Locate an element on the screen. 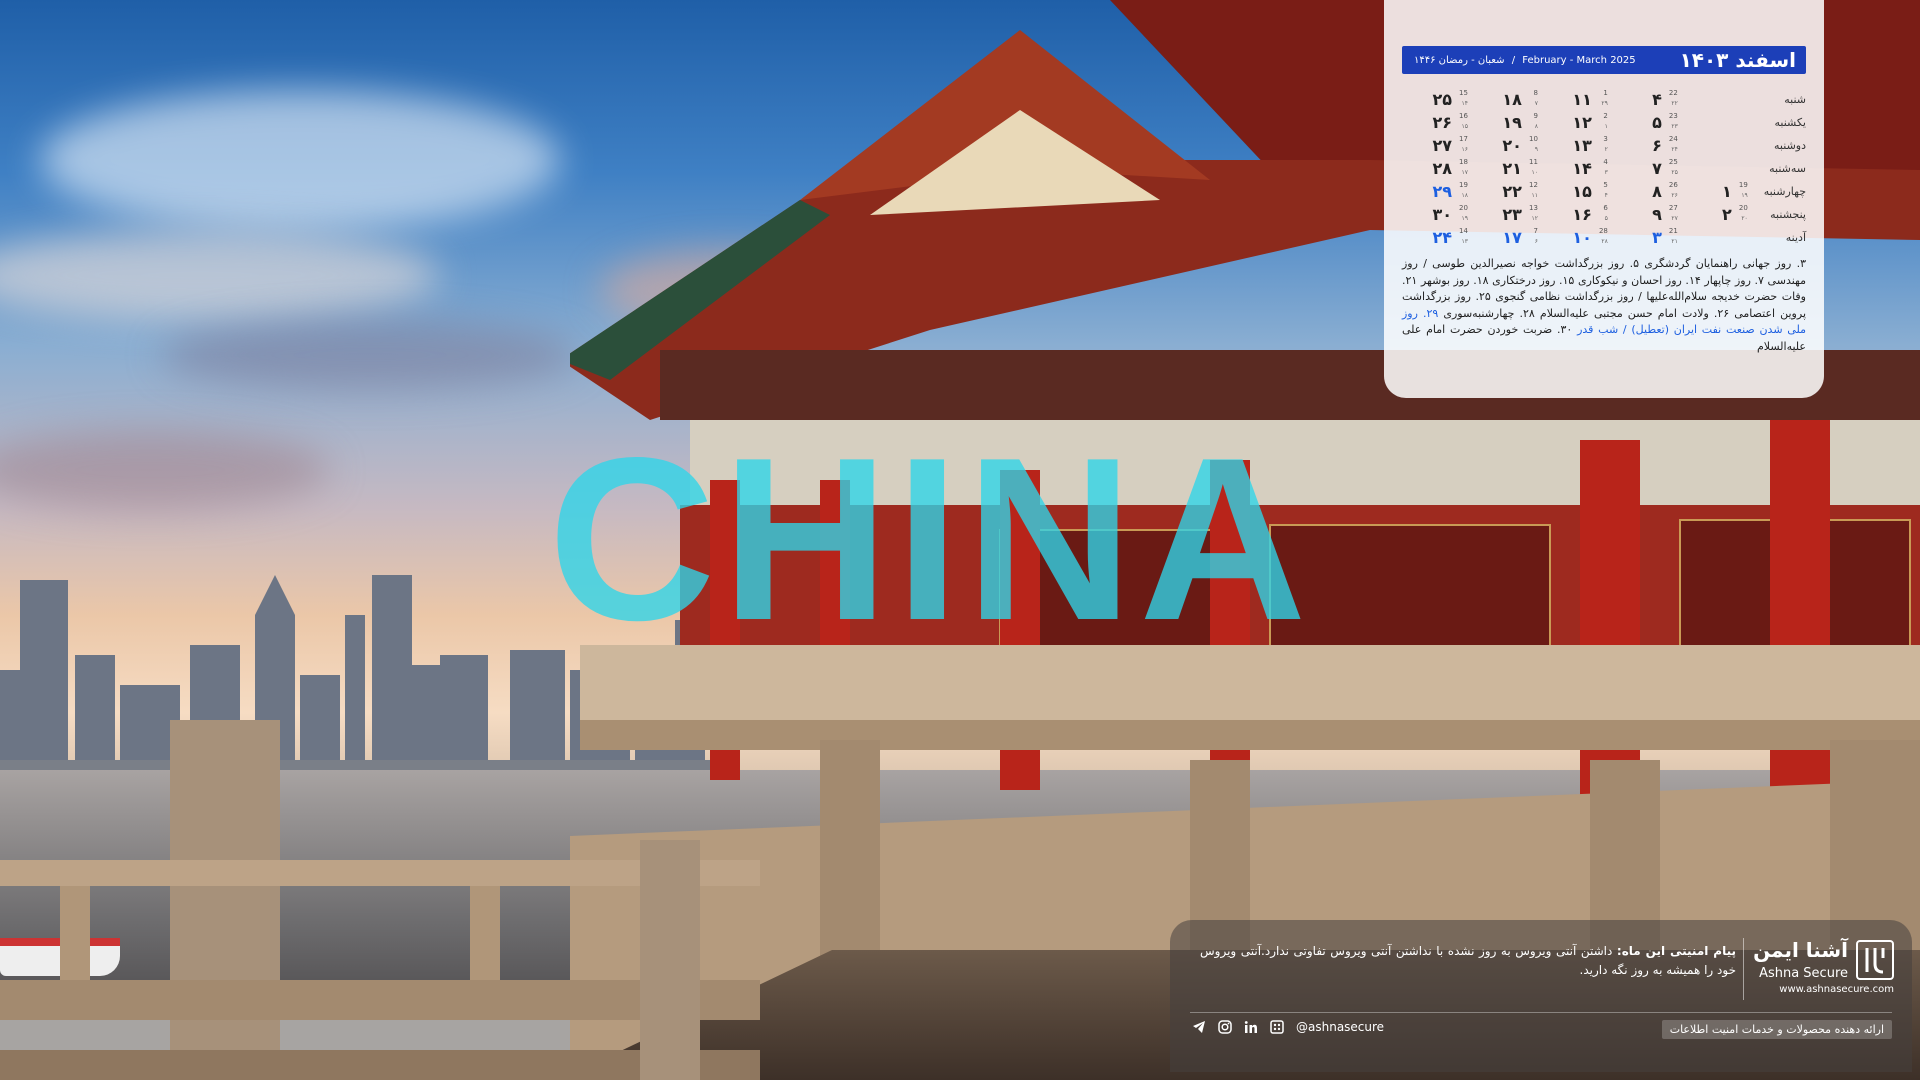 The height and width of the screenshot is (1080, 1920). day-number: ۲۷ is located at coordinates (1442, 145).